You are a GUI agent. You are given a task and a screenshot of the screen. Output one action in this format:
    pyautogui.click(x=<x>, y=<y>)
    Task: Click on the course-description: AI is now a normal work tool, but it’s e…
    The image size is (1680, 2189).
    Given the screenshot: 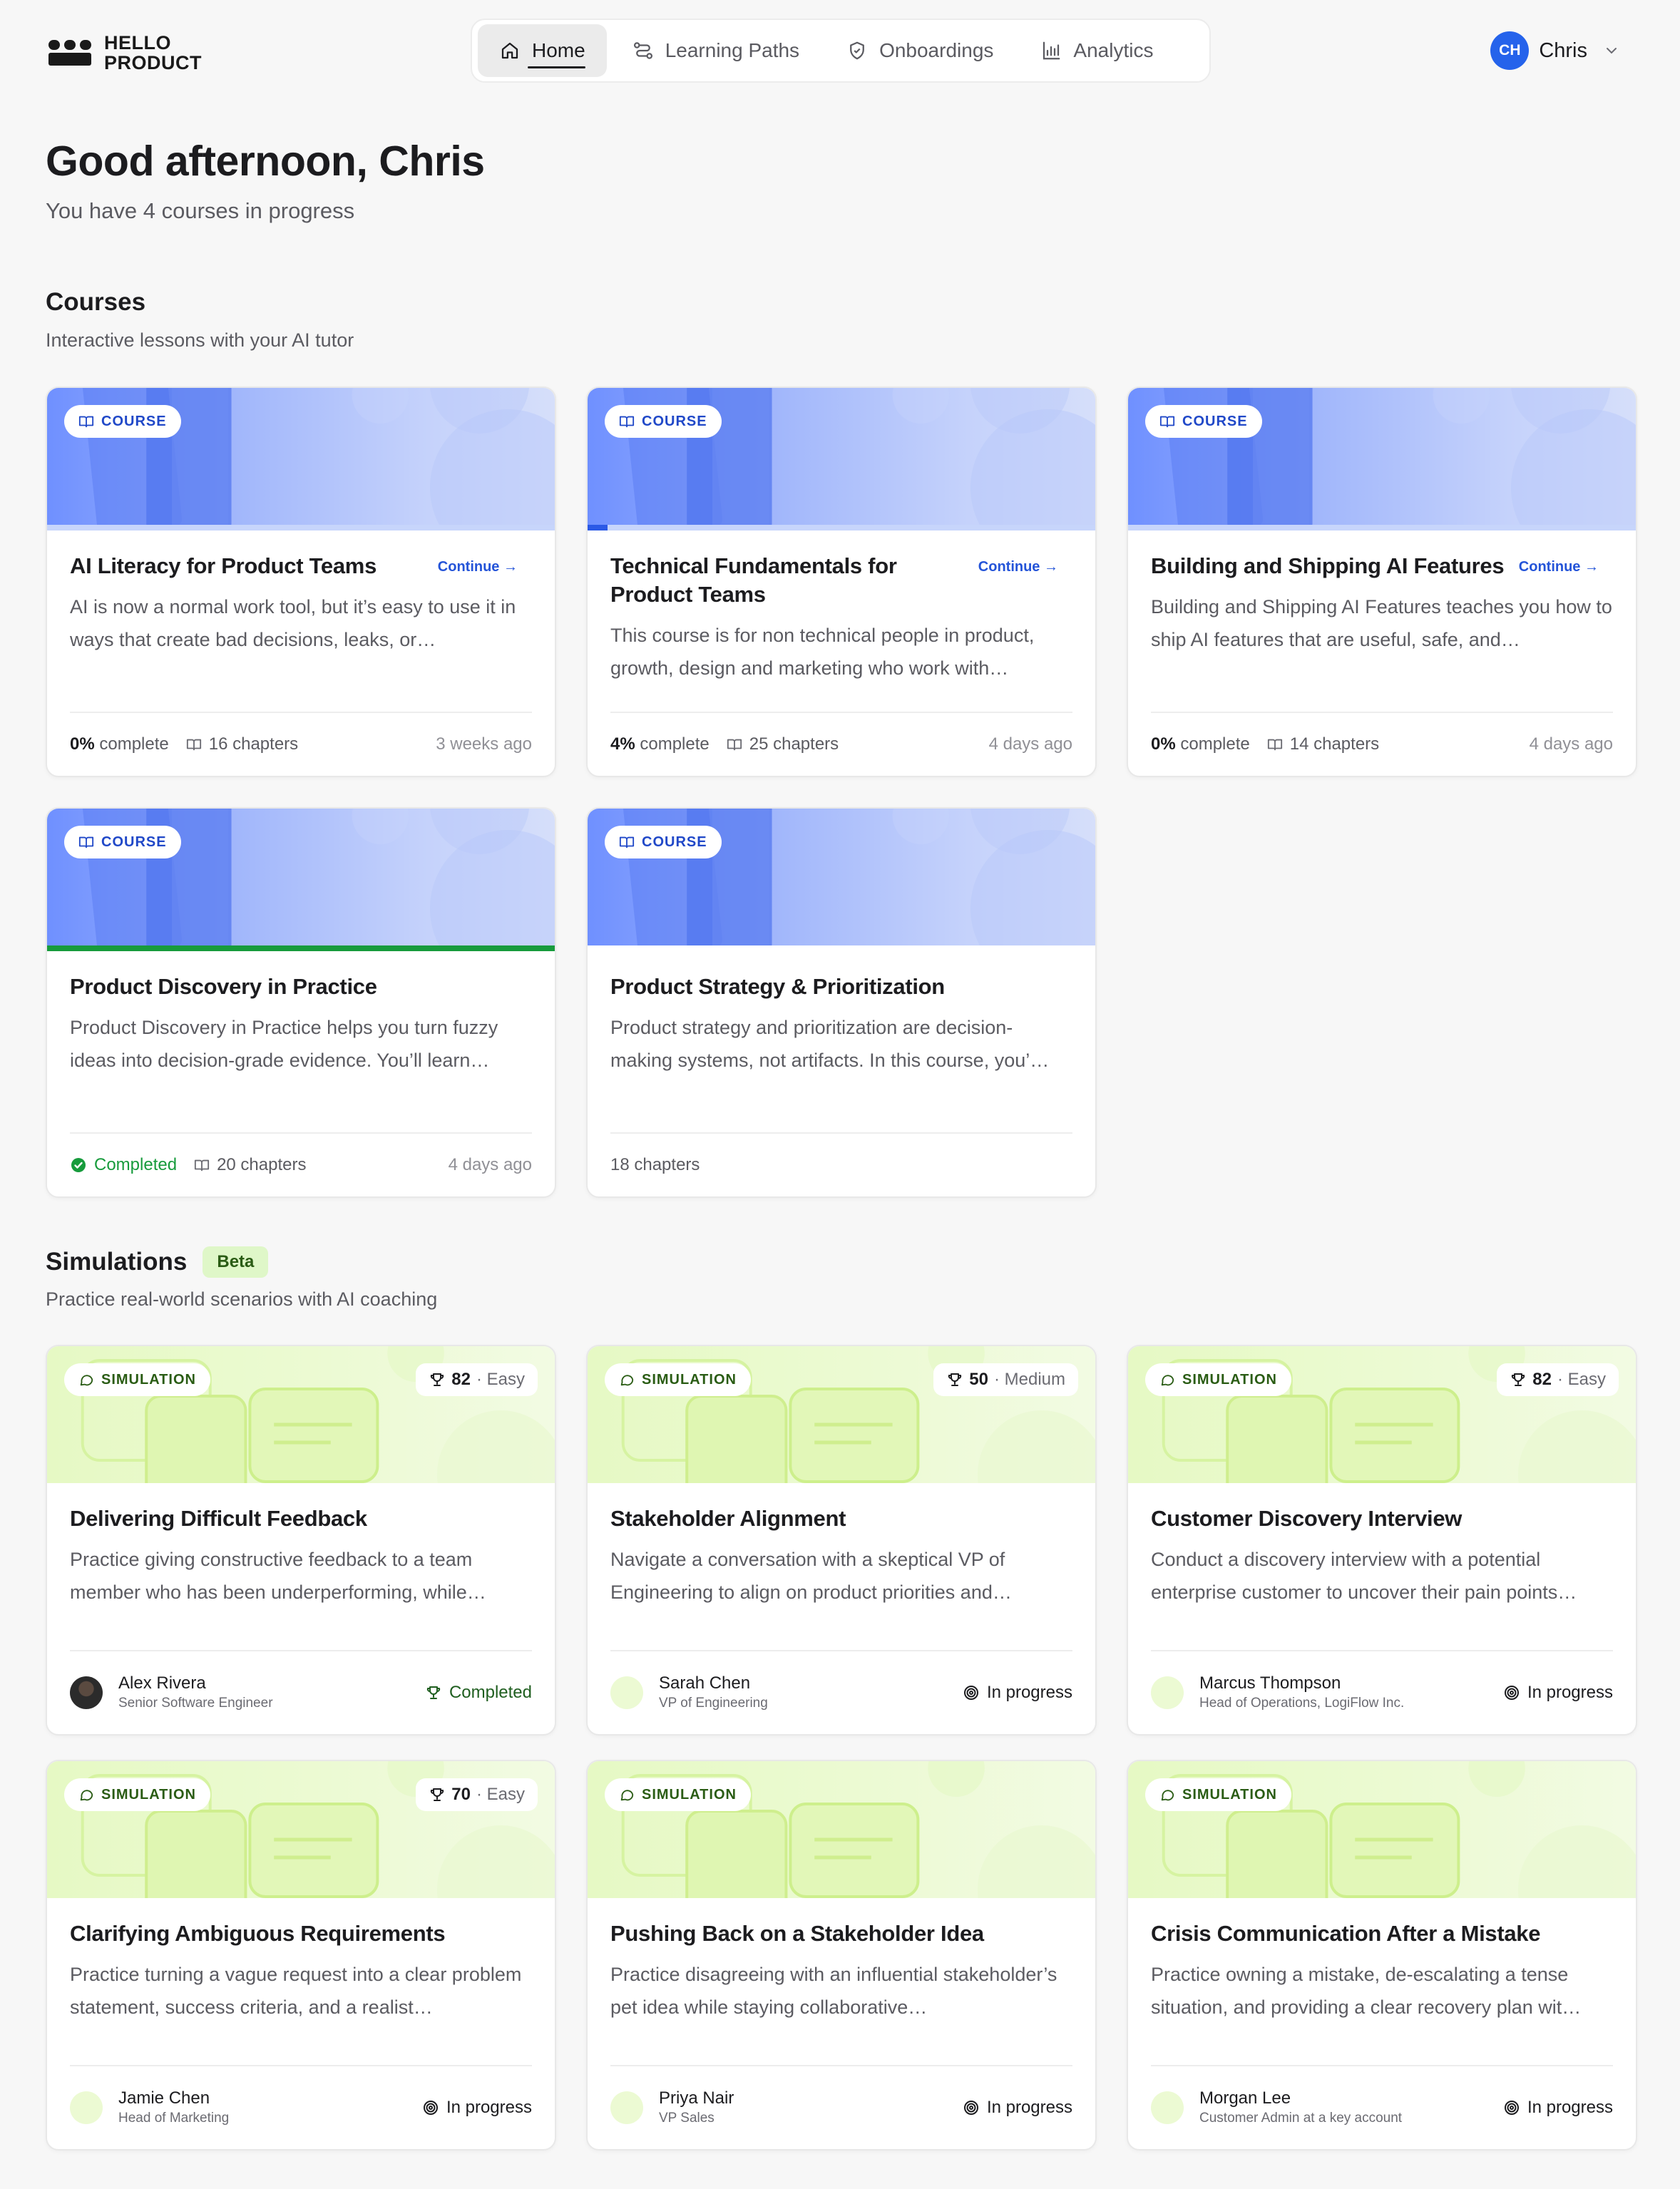 What is the action you would take?
    pyautogui.click(x=293, y=623)
    